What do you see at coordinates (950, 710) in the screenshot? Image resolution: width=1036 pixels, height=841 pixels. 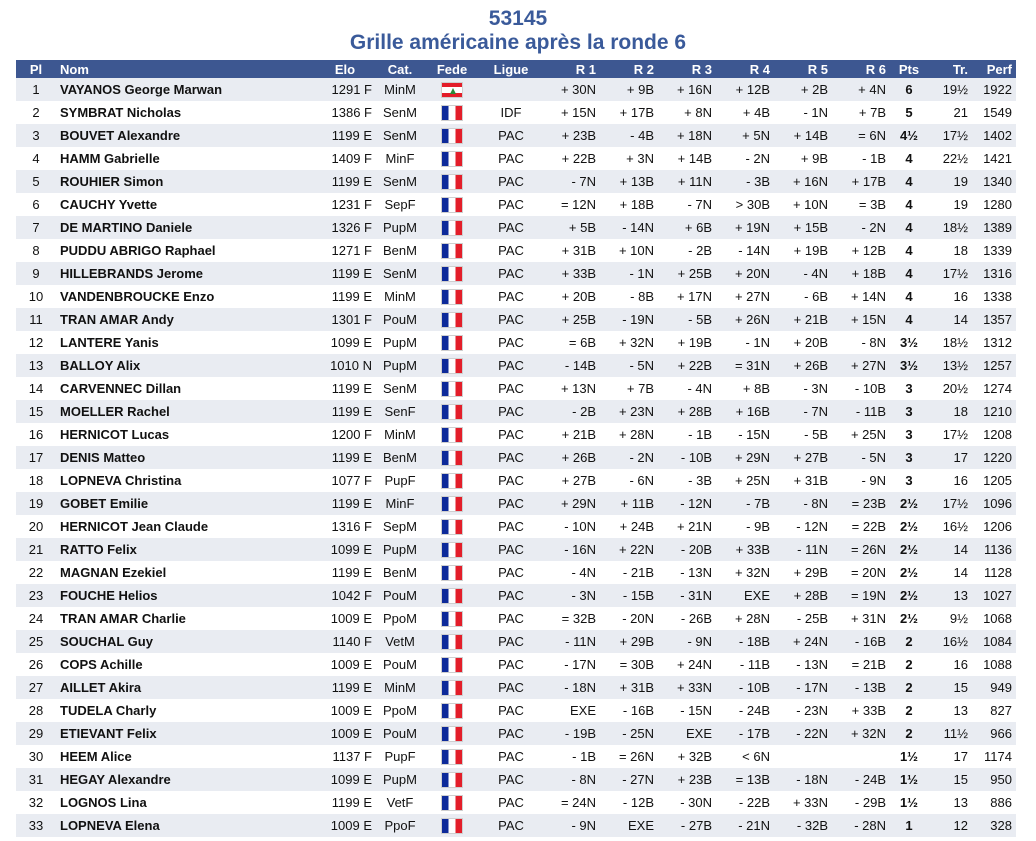 I see `cell-tiebreak: 13` at bounding box center [950, 710].